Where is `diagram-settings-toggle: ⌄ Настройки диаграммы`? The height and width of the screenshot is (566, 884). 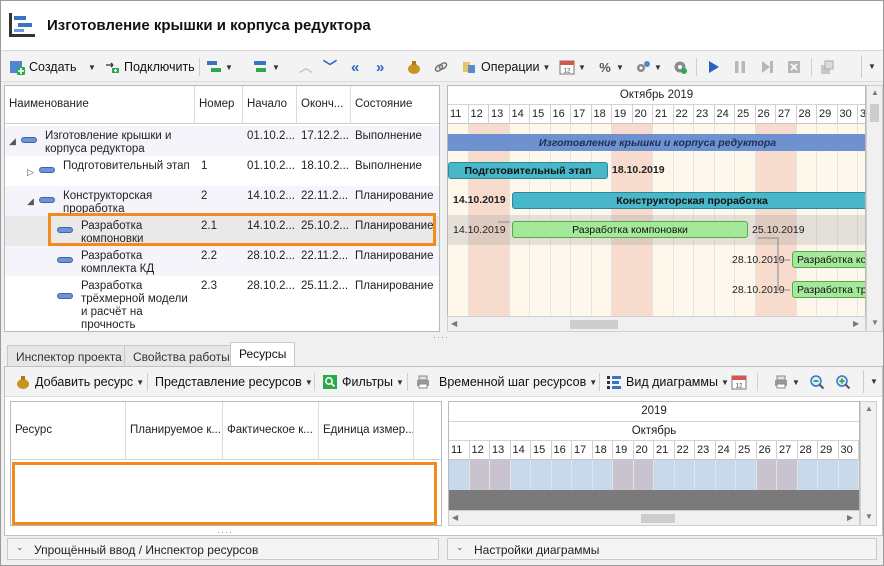
diagram-settings-toggle: ⌄ Настройки диаграммы is located at coordinates (662, 549).